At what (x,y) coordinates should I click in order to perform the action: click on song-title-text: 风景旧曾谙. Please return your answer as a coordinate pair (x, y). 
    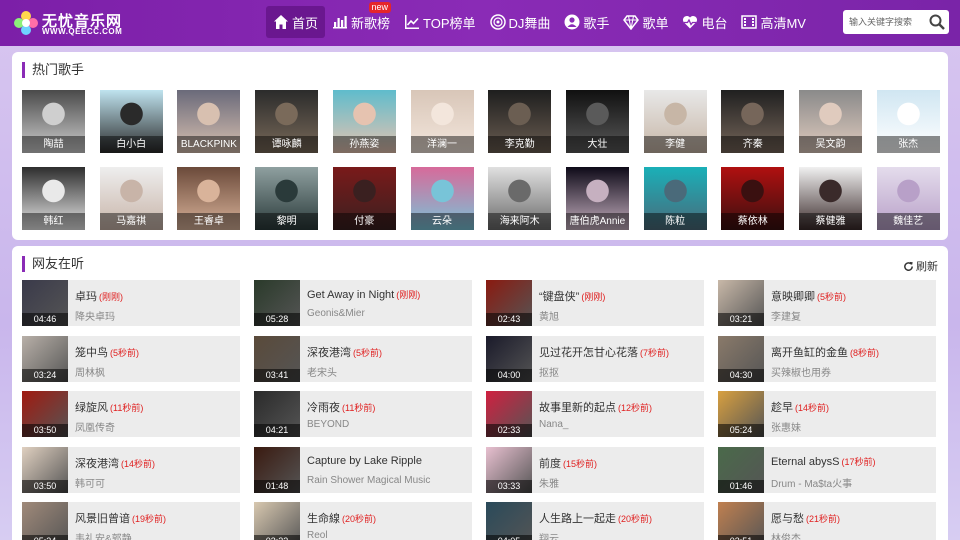
    Looking at the image, I should click on (102, 519).